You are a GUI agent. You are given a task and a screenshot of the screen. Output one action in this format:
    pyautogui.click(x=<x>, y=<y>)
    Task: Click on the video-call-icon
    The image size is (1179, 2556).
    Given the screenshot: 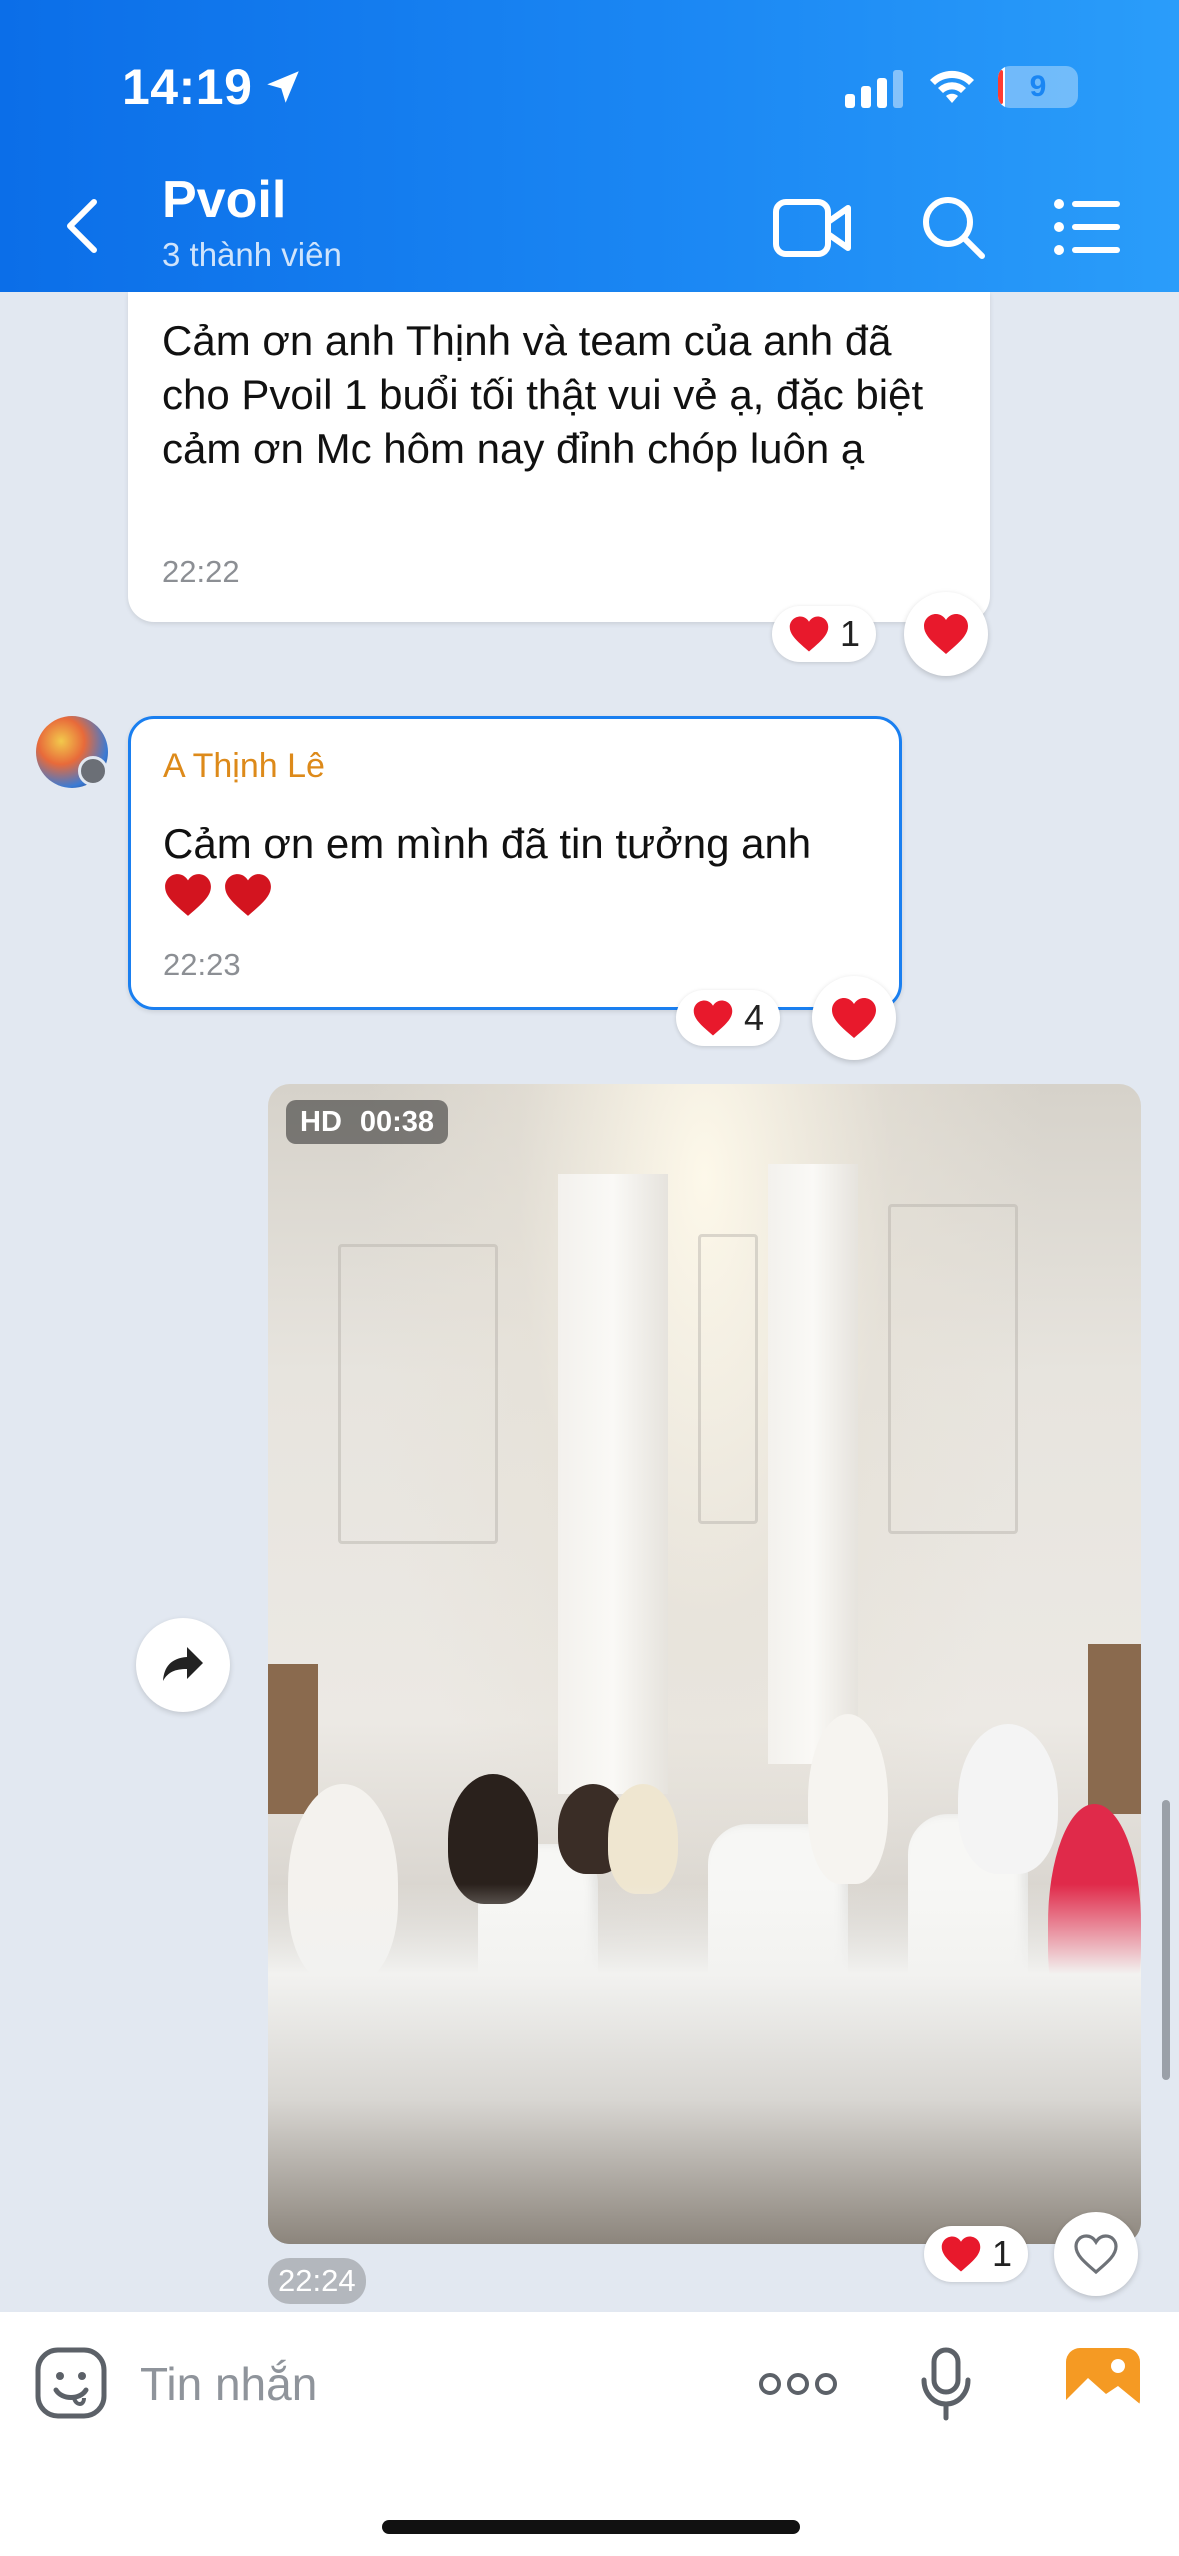 What is the action you would take?
    pyautogui.click(x=812, y=228)
    